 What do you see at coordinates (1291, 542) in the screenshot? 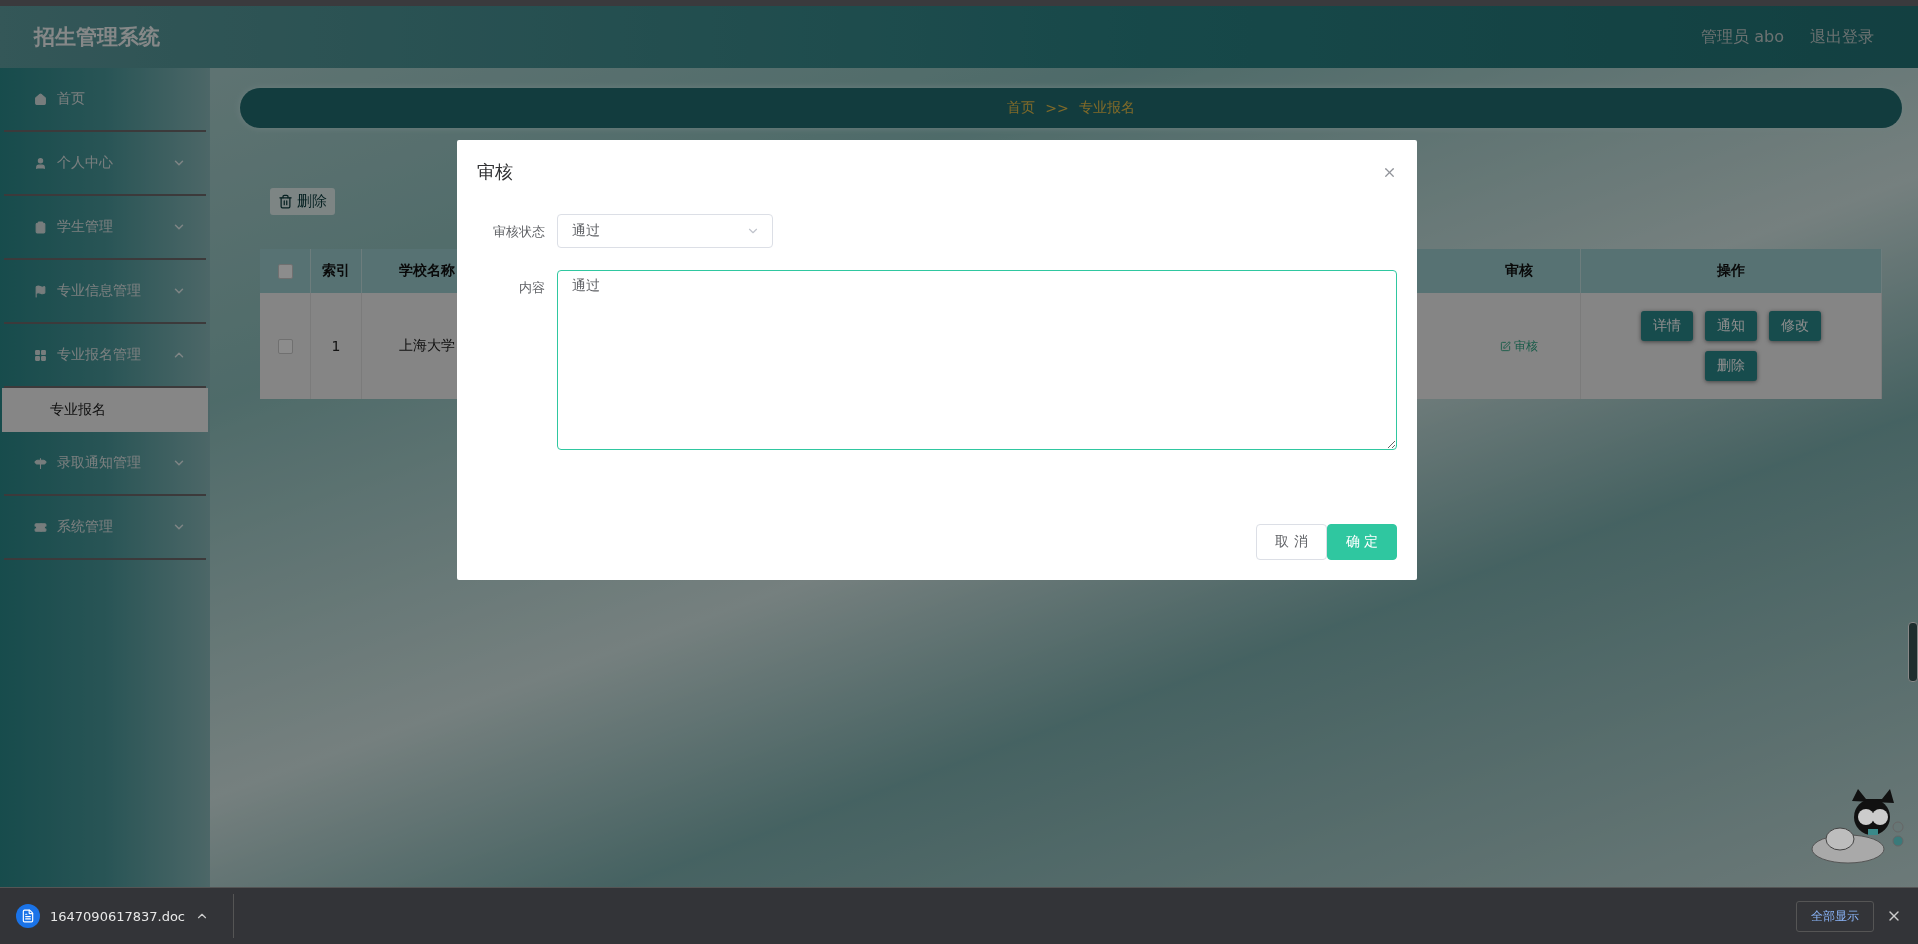
I see `cancel-button: 取 消` at bounding box center [1291, 542].